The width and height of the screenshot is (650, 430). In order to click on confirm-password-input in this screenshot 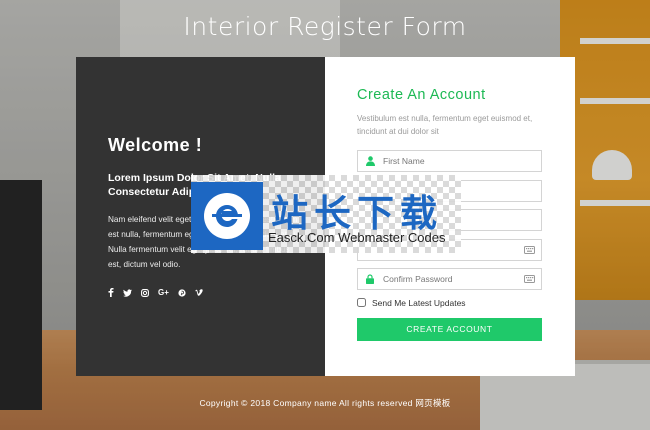, I will do `click(451, 279)`.